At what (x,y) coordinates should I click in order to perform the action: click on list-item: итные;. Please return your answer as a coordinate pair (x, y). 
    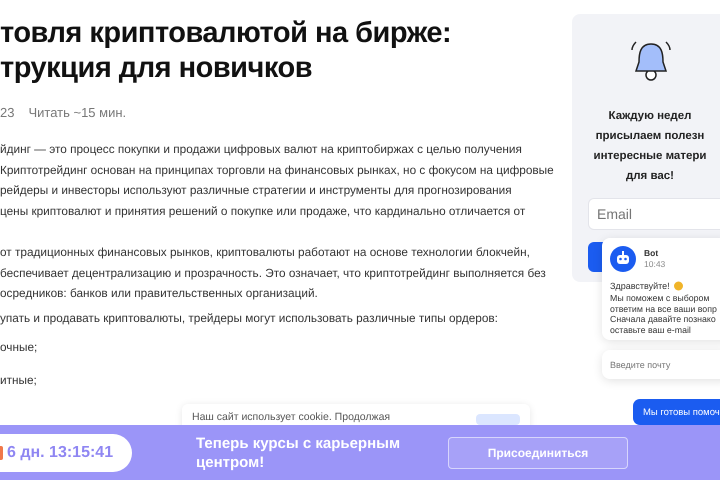
    Looking at the image, I should click on (19, 380).